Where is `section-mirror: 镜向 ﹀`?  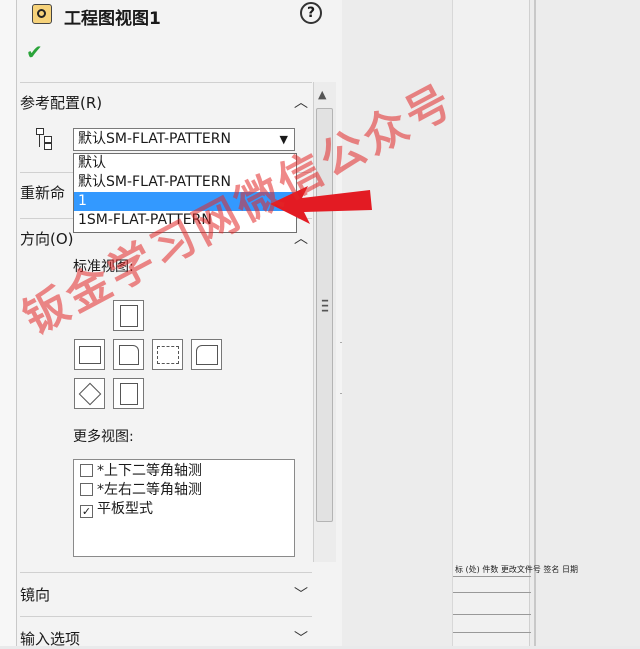
section-mirror: 镜向 ﹀ is located at coordinates (164, 594).